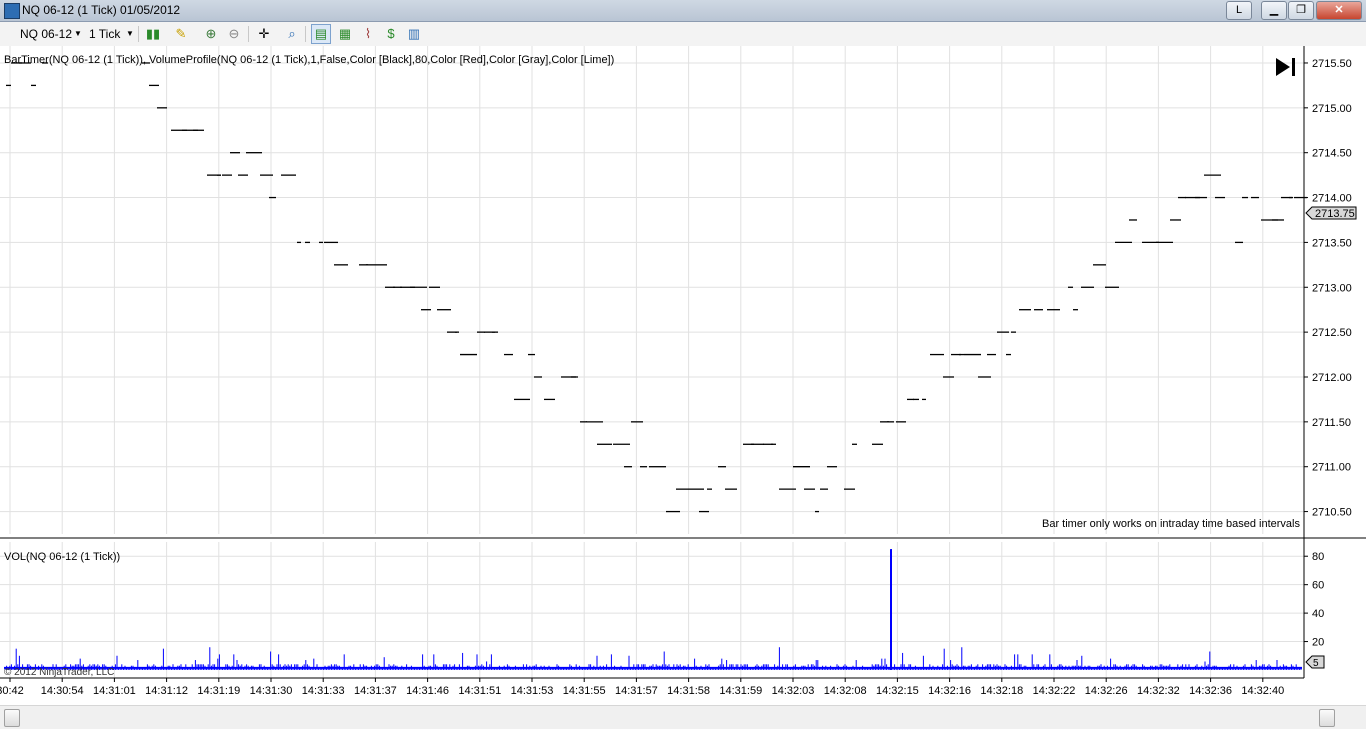 The image size is (1366, 729). Describe the element at coordinates (1316, 663) in the screenshot. I see `current-volume-label: 5` at that location.